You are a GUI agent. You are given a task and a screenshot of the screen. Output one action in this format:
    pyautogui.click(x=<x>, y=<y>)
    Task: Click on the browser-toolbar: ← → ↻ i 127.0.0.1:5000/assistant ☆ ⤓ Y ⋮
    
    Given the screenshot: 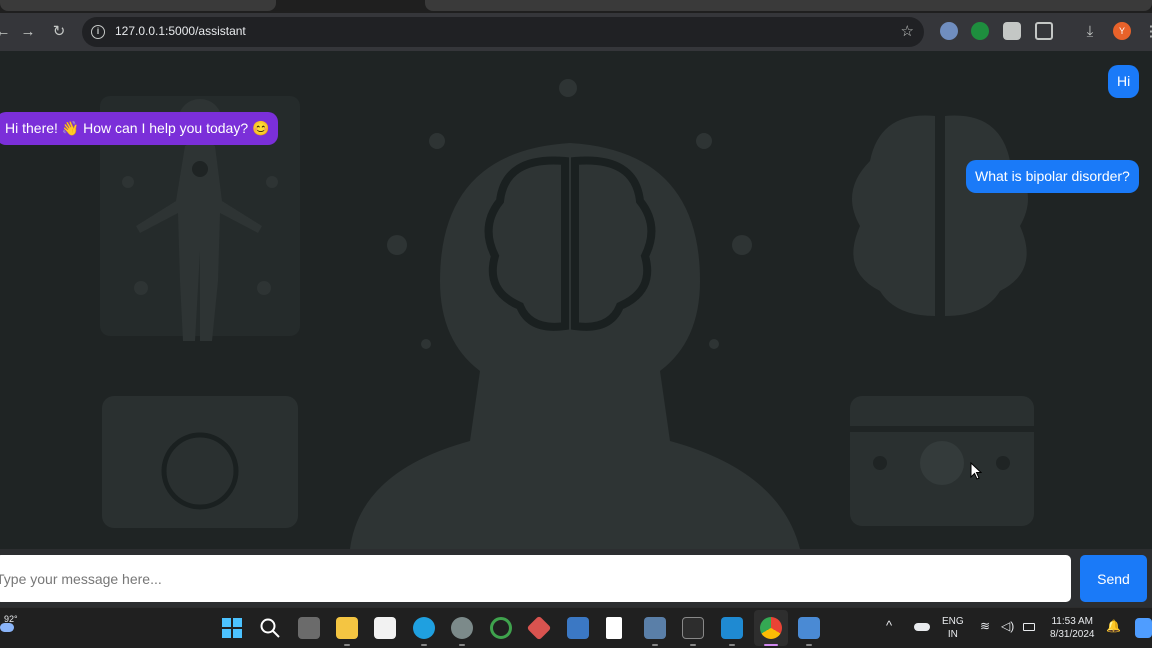 What is the action you would take?
    pyautogui.click(x=576, y=32)
    